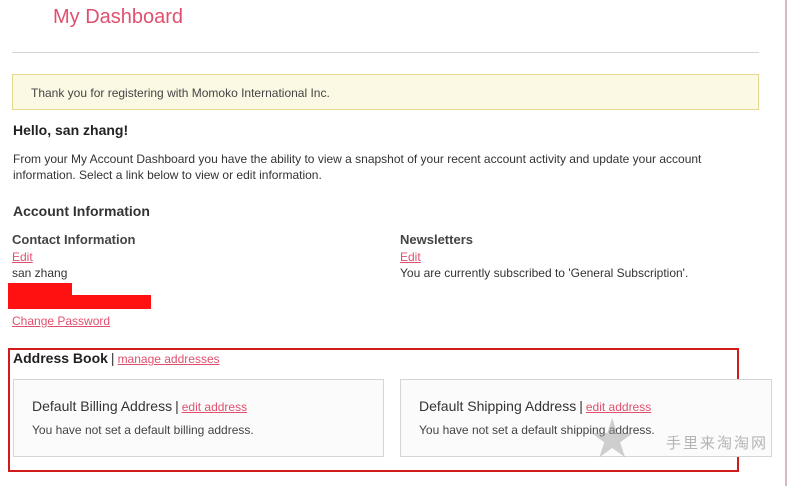 The height and width of the screenshot is (486, 790). Describe the element at coordinates (436, 239) in the screenshot. I see `newsletters-heading: Newsletters` at that location.